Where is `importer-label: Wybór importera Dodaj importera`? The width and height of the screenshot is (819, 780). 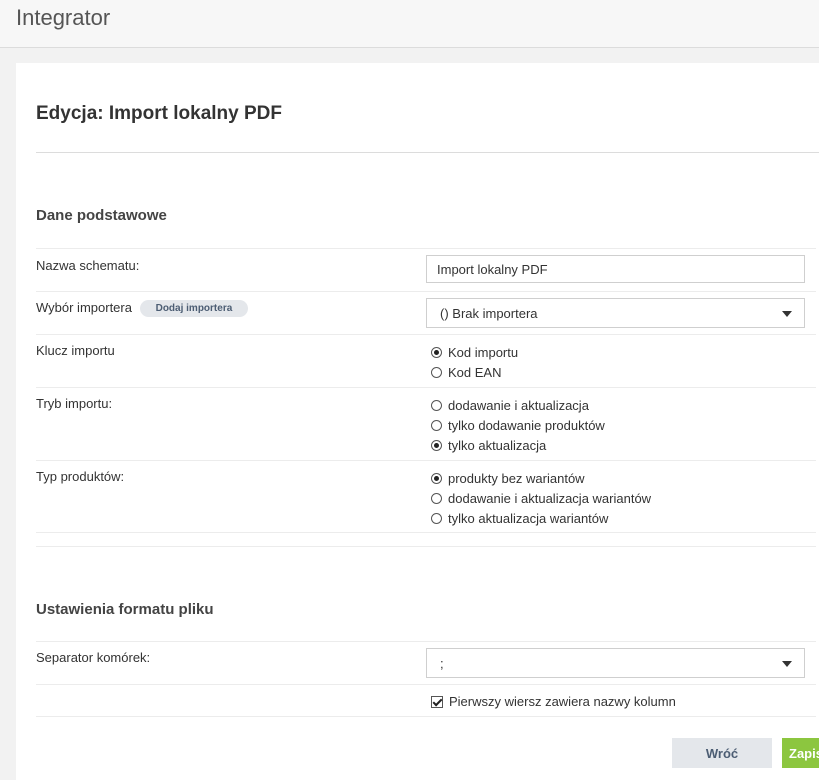
importer-label: Wybór importera Dodaj importera is located at coordinates (142, 308).